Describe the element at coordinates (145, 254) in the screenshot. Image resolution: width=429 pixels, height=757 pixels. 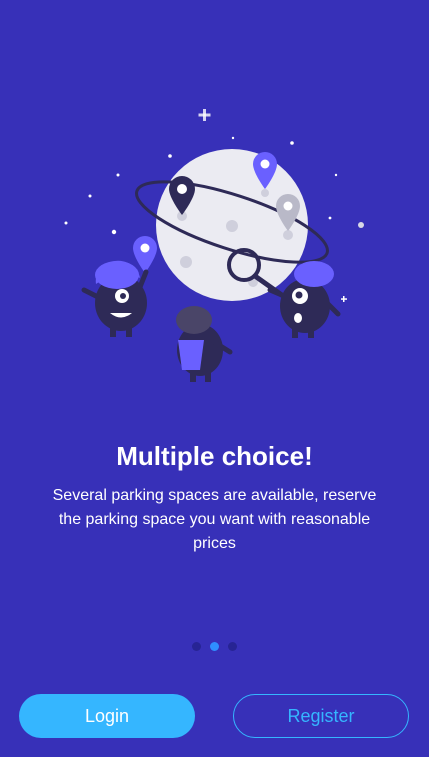
I see `location-pin-icon` at that location.